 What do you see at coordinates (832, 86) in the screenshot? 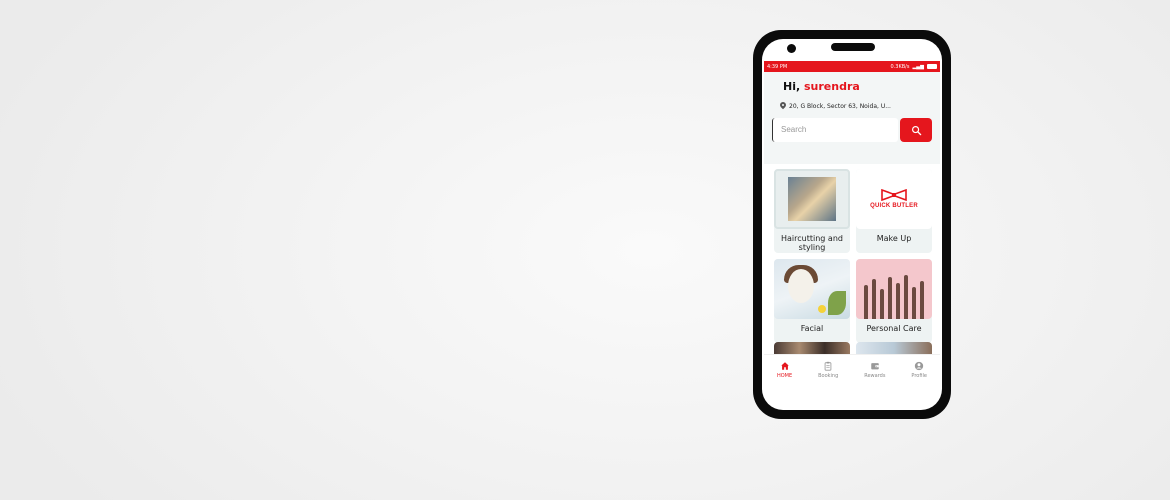
I see `user-name: surendra` at bounding box center [832, 86].